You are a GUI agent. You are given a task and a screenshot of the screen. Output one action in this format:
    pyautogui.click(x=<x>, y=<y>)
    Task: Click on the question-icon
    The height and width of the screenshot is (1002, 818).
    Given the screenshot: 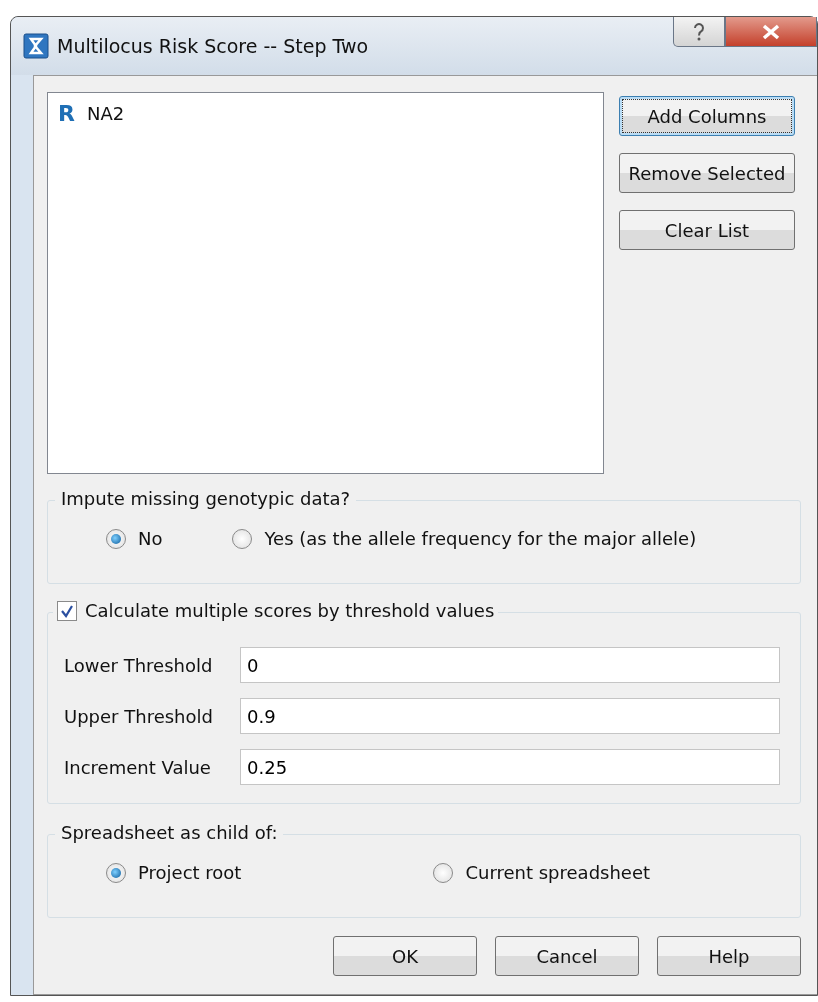 What is the action you would take?
    pyautogui.click(x=699, y=31)
    